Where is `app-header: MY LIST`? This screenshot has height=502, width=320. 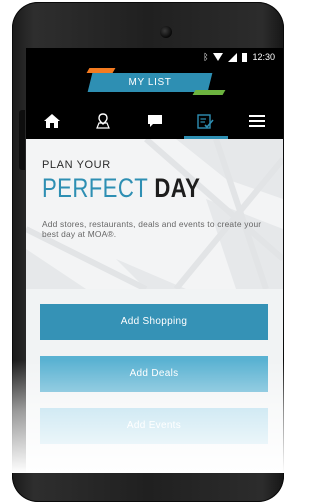
app-header: MY LIST is located at coordinates (154, 85).